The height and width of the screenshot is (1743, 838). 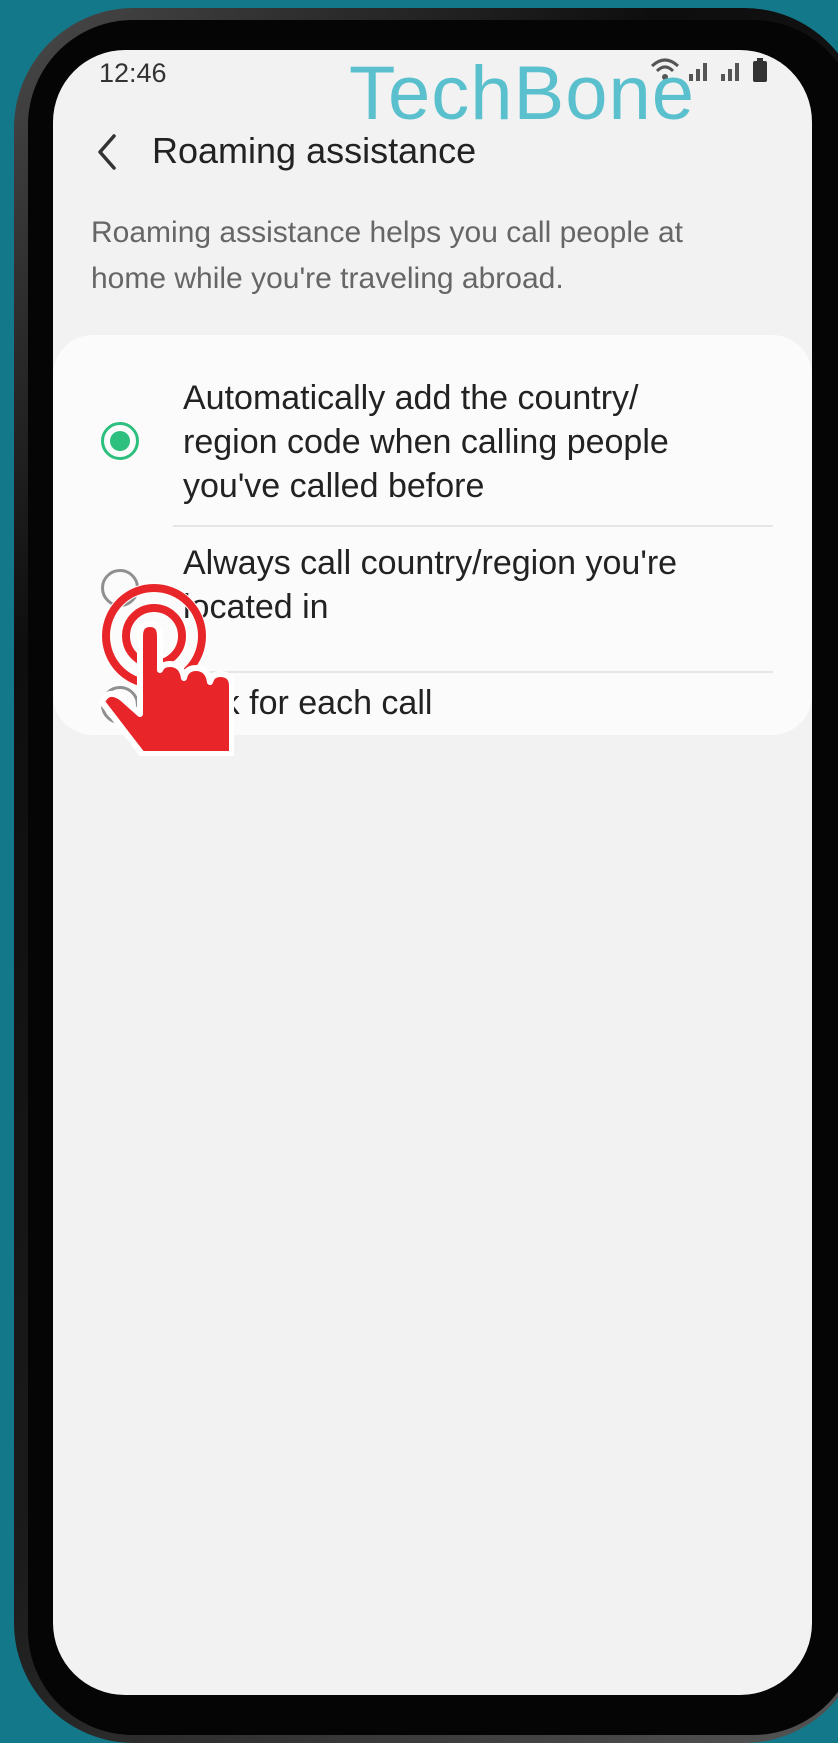 I want to click on battery-icon, so click(x=760, y=70).